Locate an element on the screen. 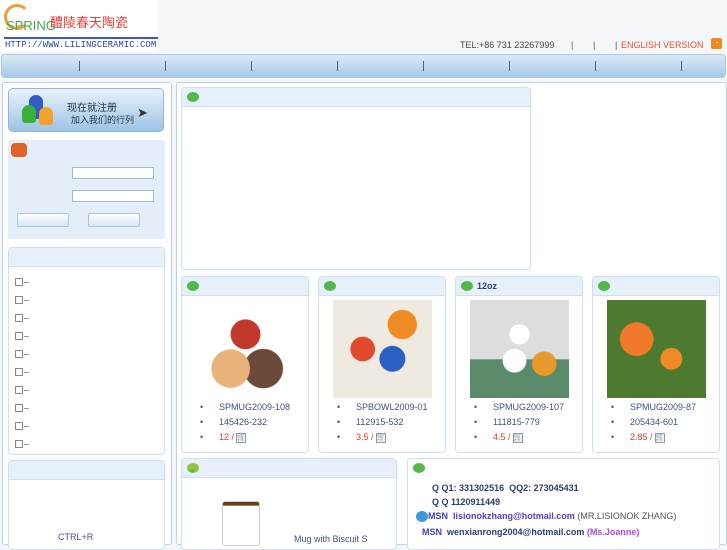 Image resolution: width=727 pixels, height=550 pixels. login-button is located at coordinates (43, 220).